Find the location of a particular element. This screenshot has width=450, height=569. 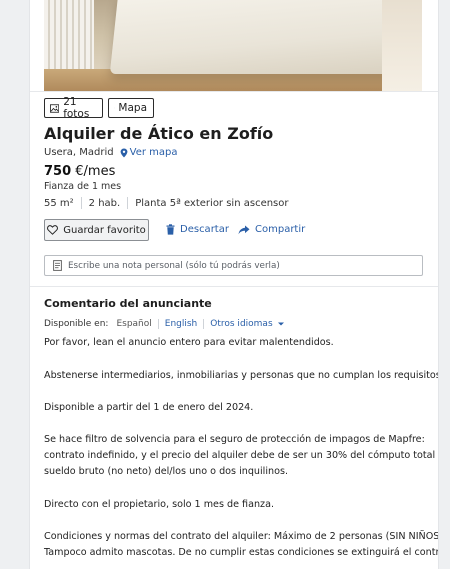

map-pin-icon is located at coordinates (124, 152).